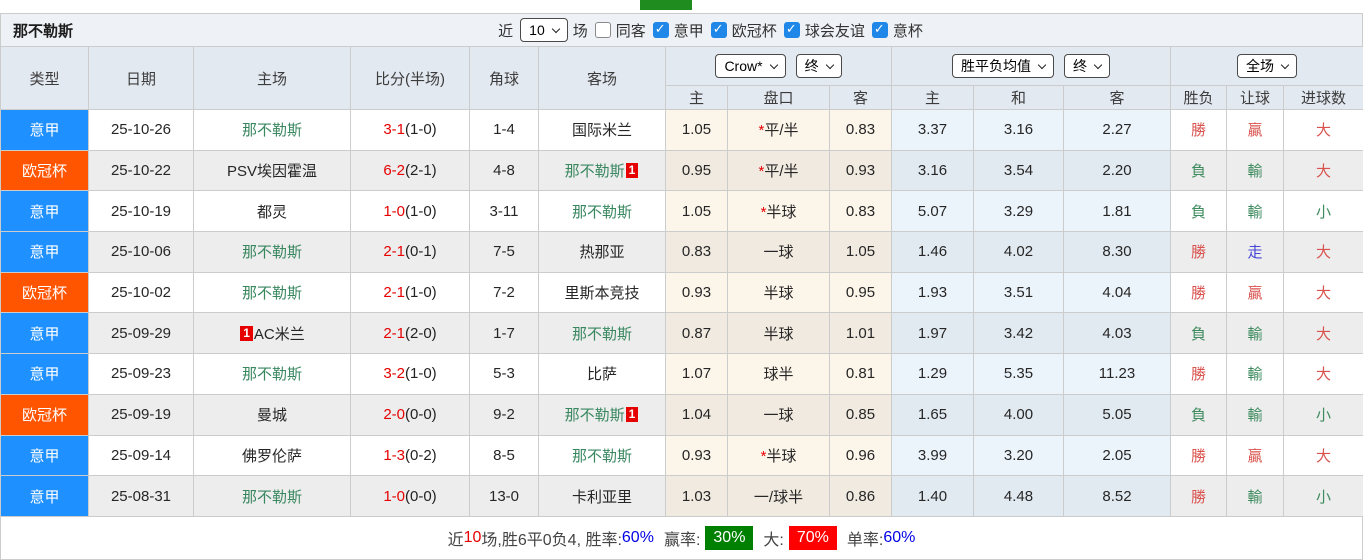  I want to click on home-team-name: AC米兰, so click(279, 334).